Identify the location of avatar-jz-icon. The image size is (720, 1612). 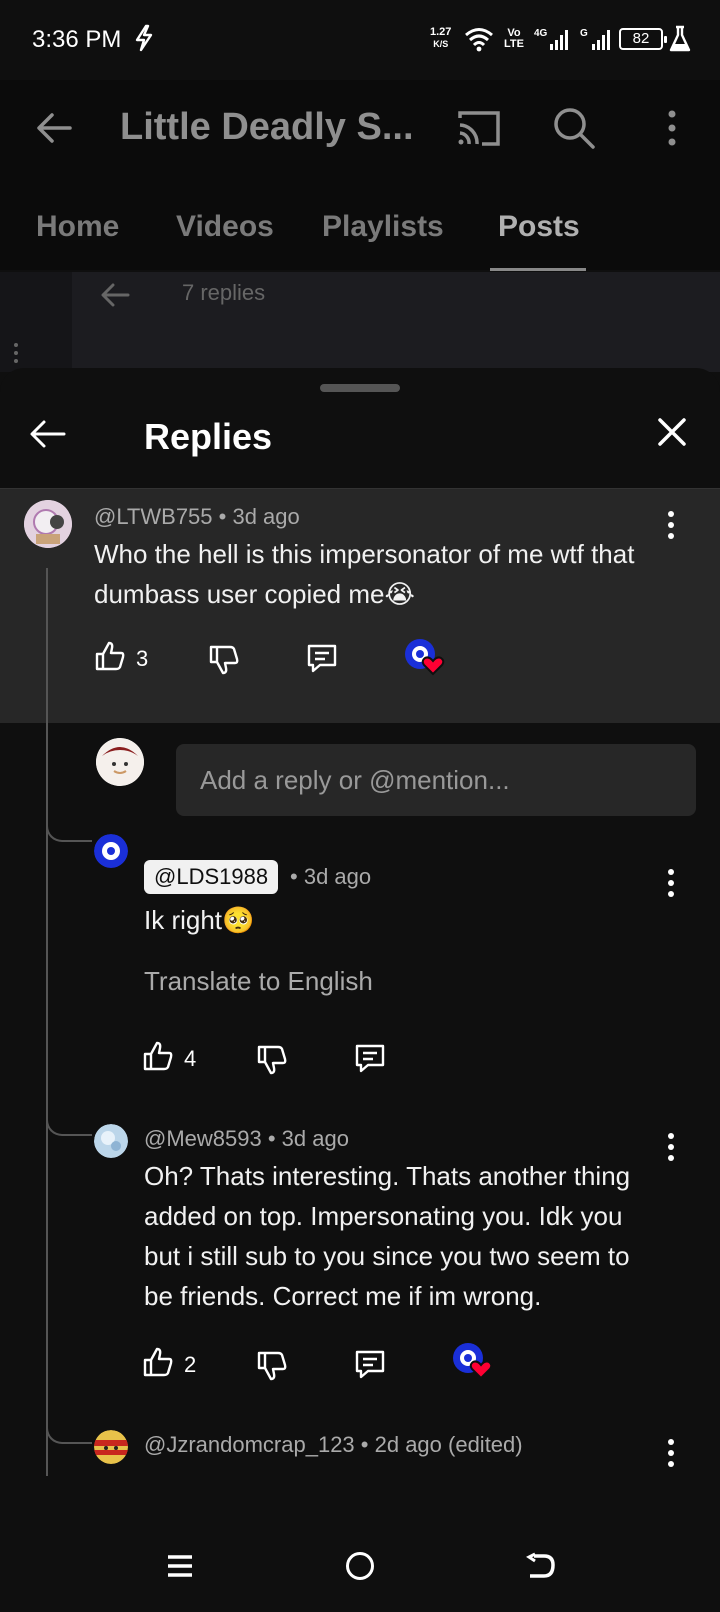
(111, 1447).